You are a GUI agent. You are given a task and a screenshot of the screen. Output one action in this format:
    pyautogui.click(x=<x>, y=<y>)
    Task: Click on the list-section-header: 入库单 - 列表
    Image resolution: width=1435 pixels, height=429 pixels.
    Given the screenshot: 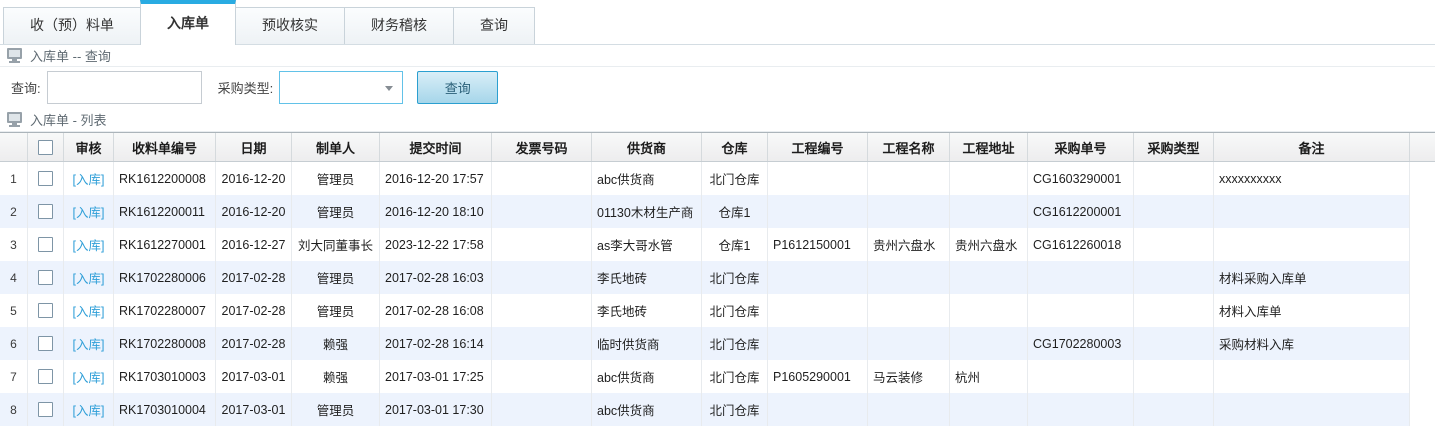 What is the action you would take?
    pyautogui.click(x=717, y=119)
    